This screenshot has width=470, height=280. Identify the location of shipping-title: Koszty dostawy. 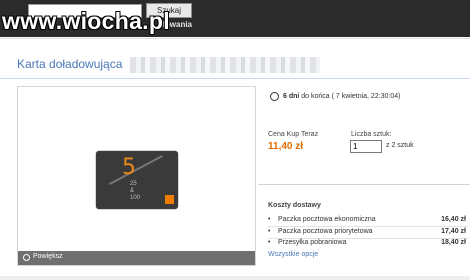
(294, 205).